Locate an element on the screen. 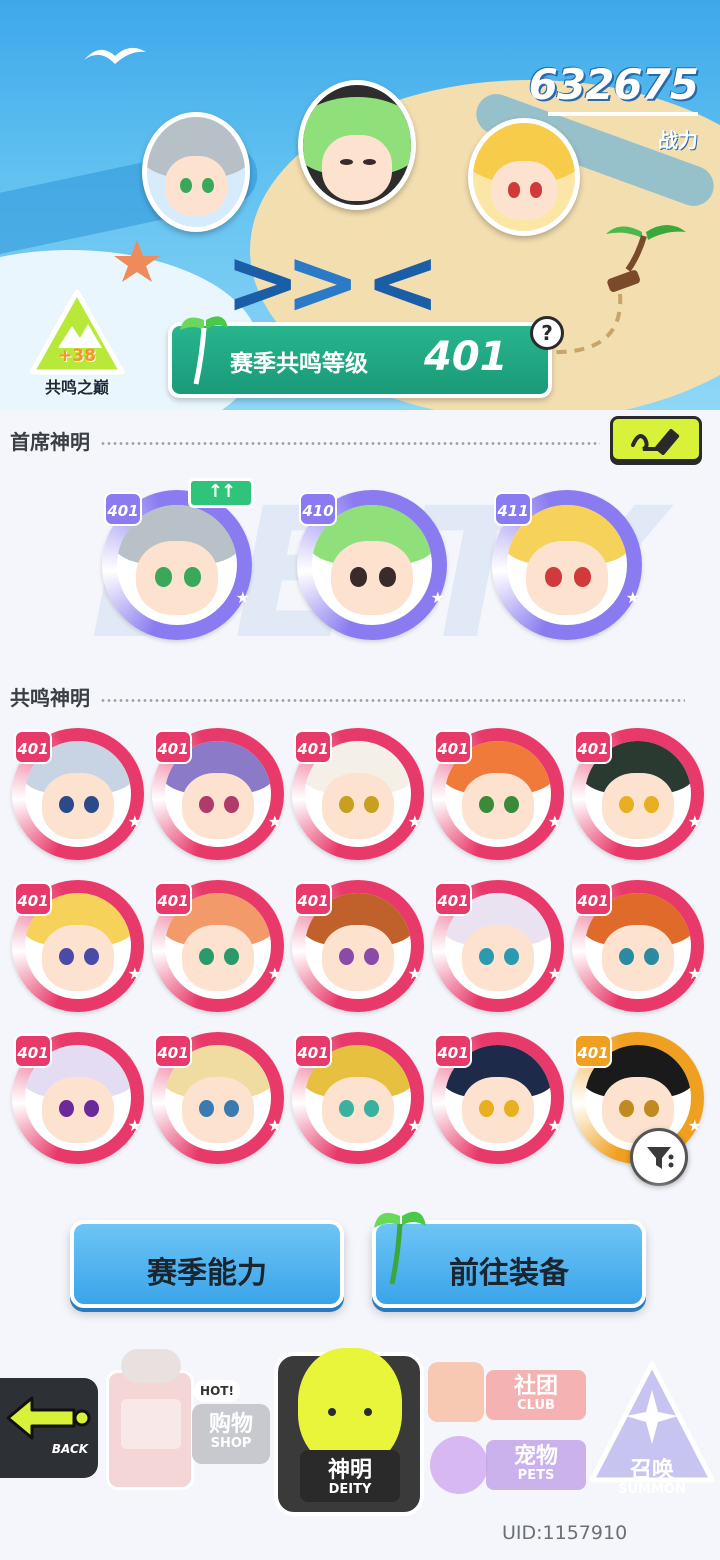 This screenshot has height=1560, width=720. pet-icon is located at coordinates (459, 1465).